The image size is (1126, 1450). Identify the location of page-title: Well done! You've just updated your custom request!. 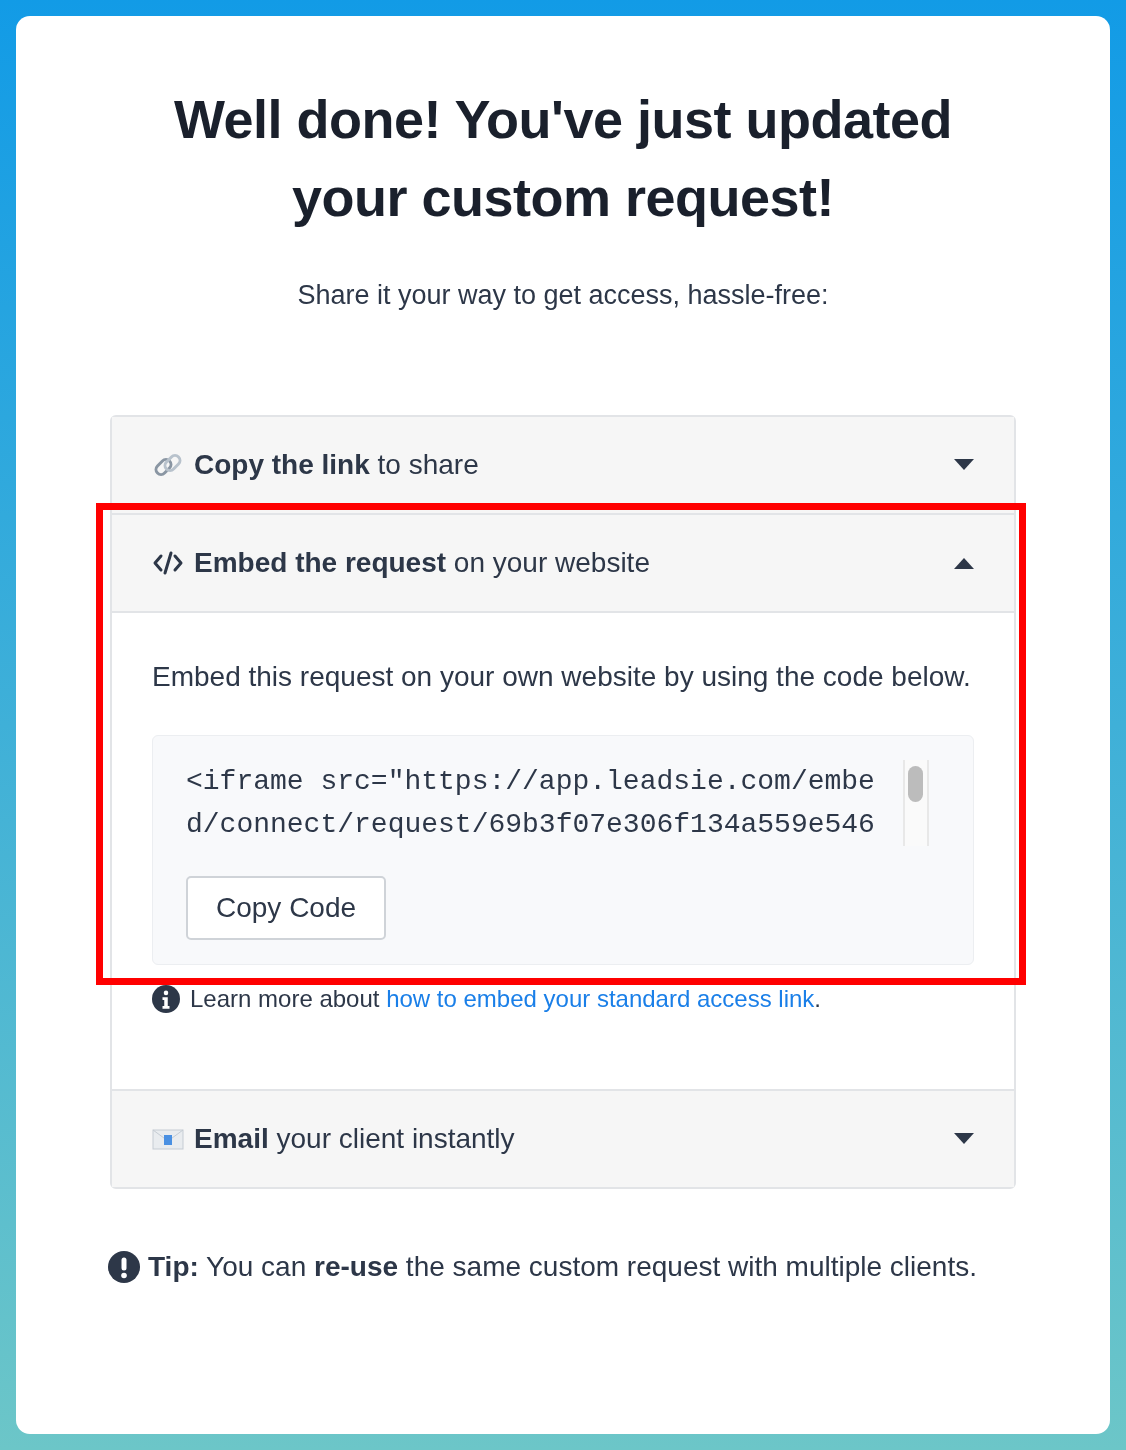
(563, 158).